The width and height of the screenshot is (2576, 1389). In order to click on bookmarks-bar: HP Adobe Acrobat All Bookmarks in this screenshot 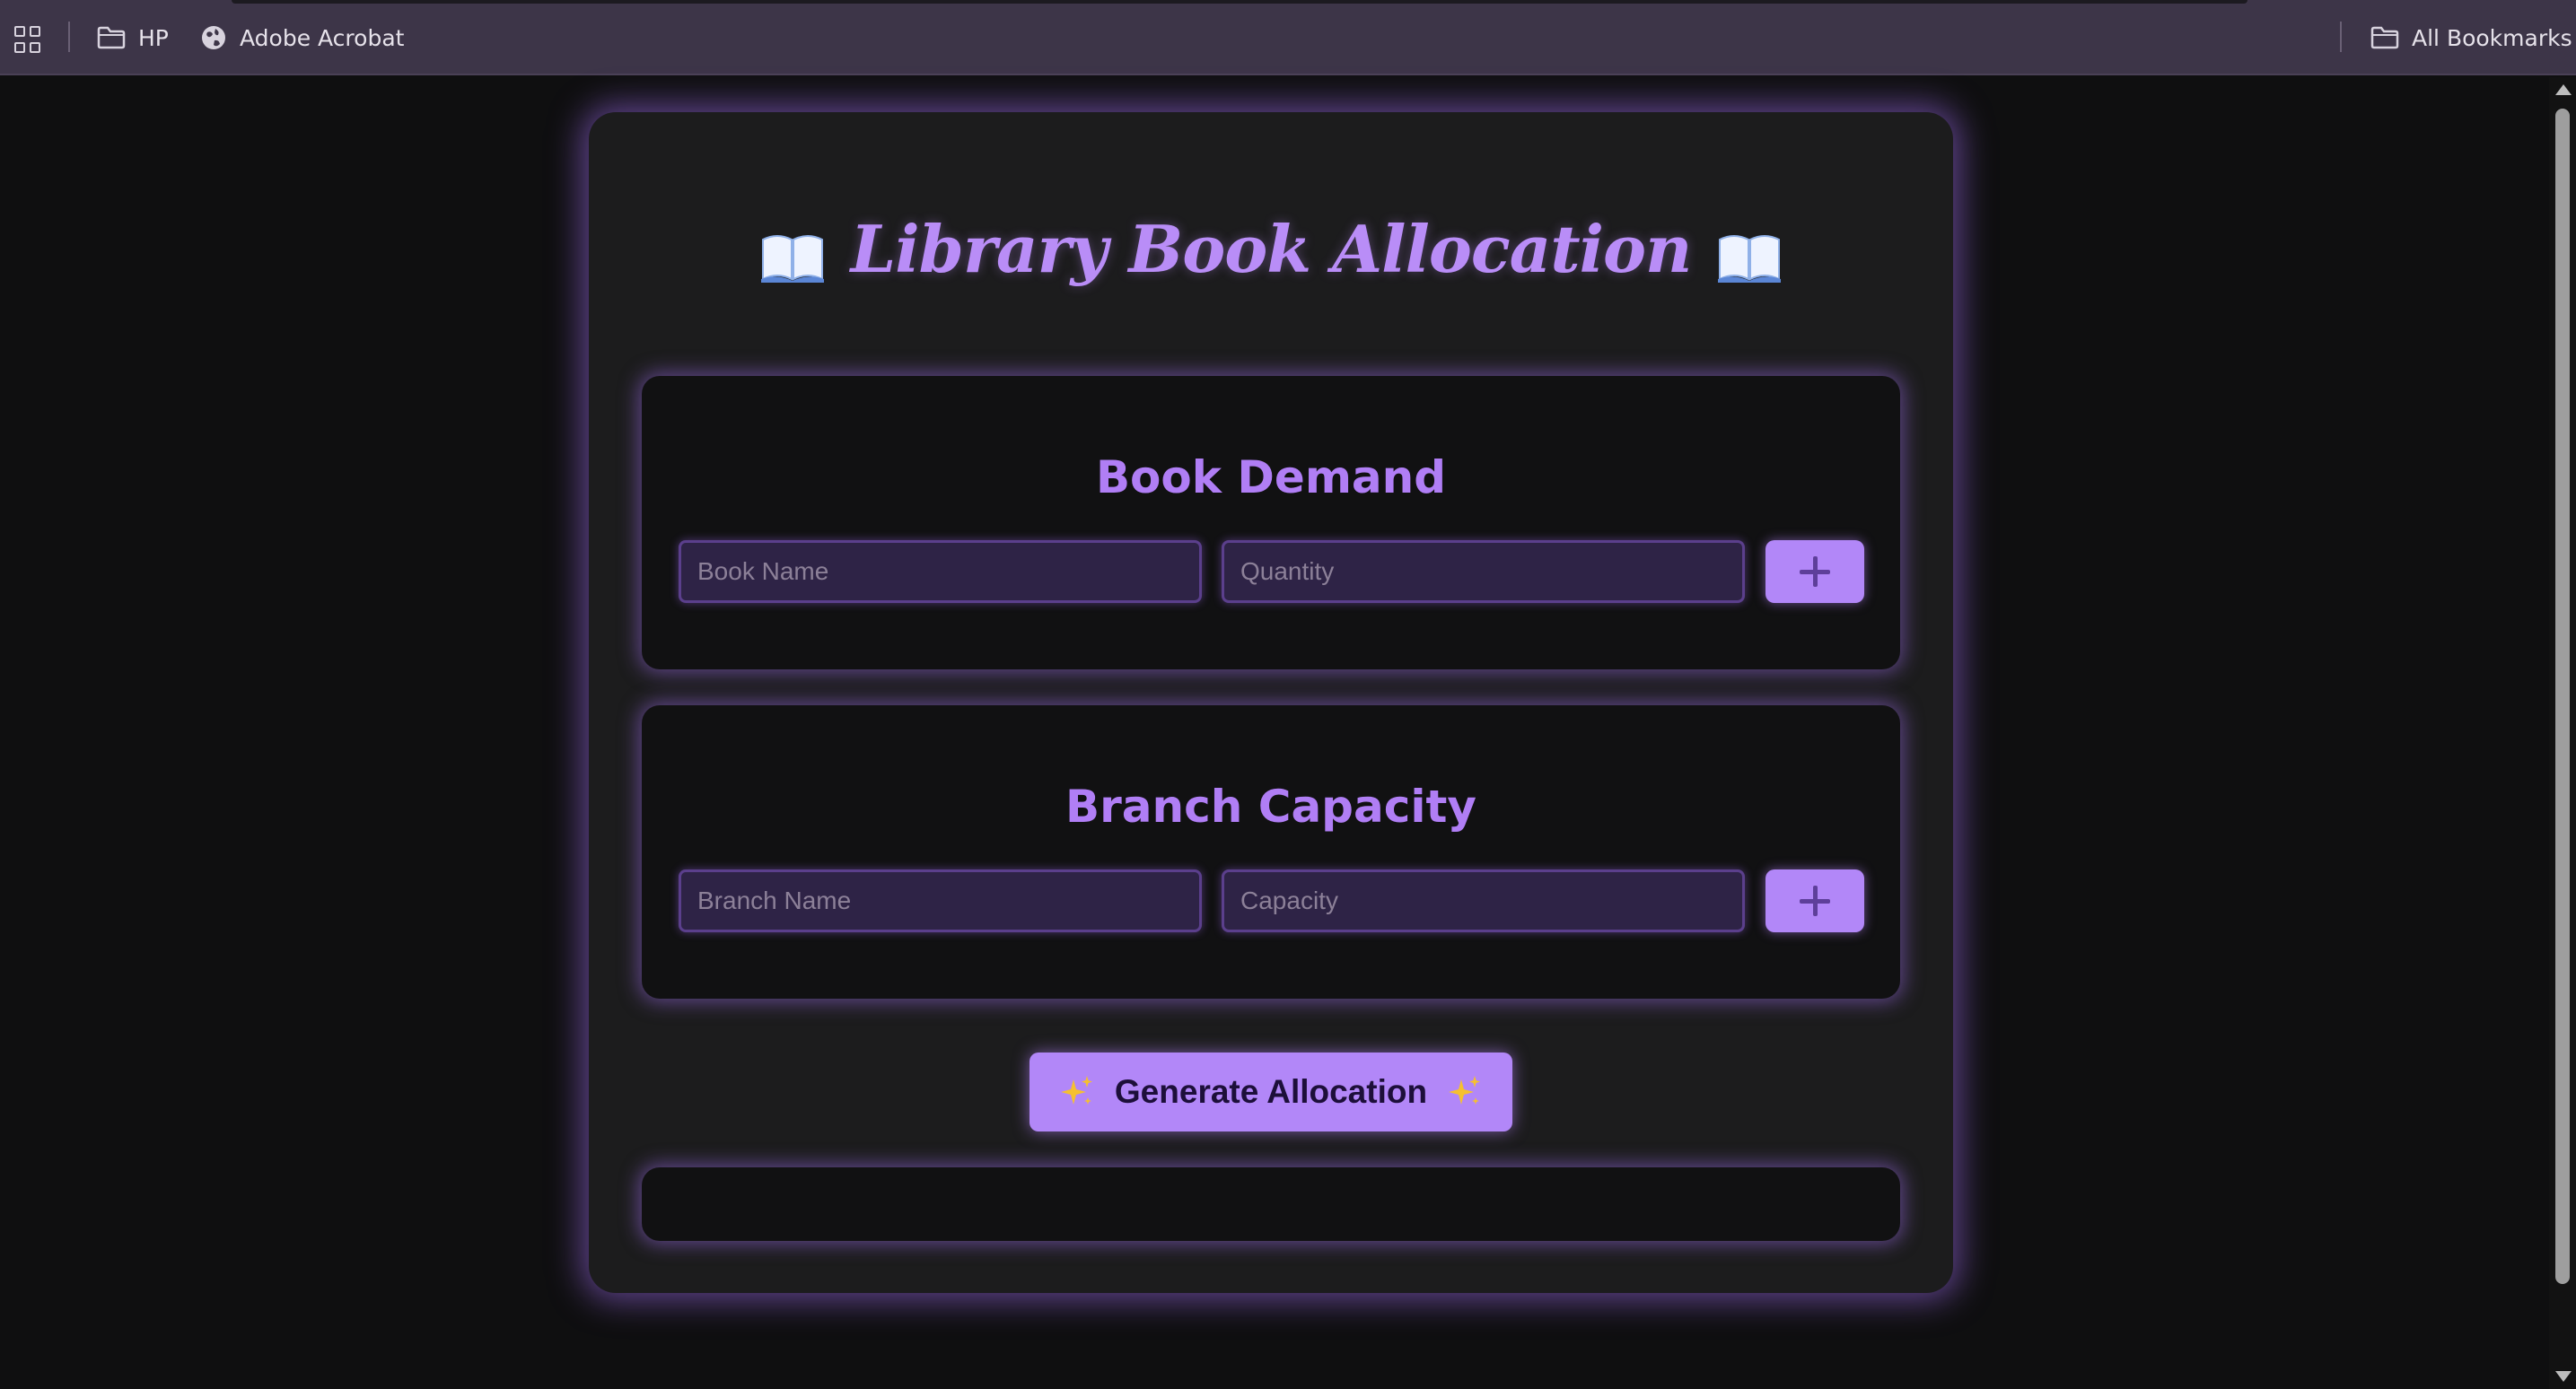, I will do `click(1288, 37)`.